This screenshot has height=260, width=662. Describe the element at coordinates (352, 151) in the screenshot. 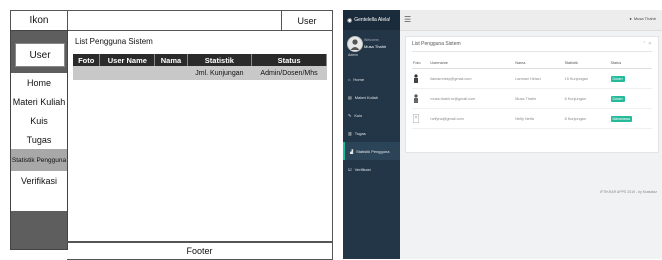

I see `chart-icon: ▟` at that location.